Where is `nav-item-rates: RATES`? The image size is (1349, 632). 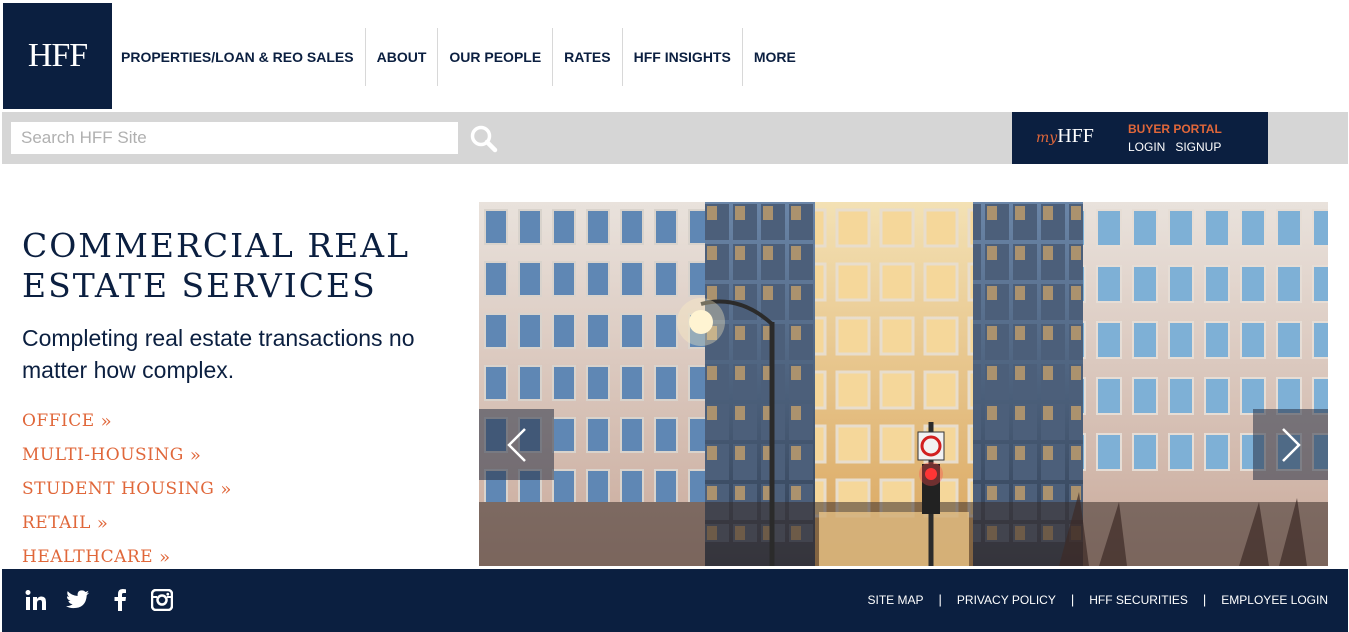 nav-item-rates: RATES is located at coordinates (588, 57).